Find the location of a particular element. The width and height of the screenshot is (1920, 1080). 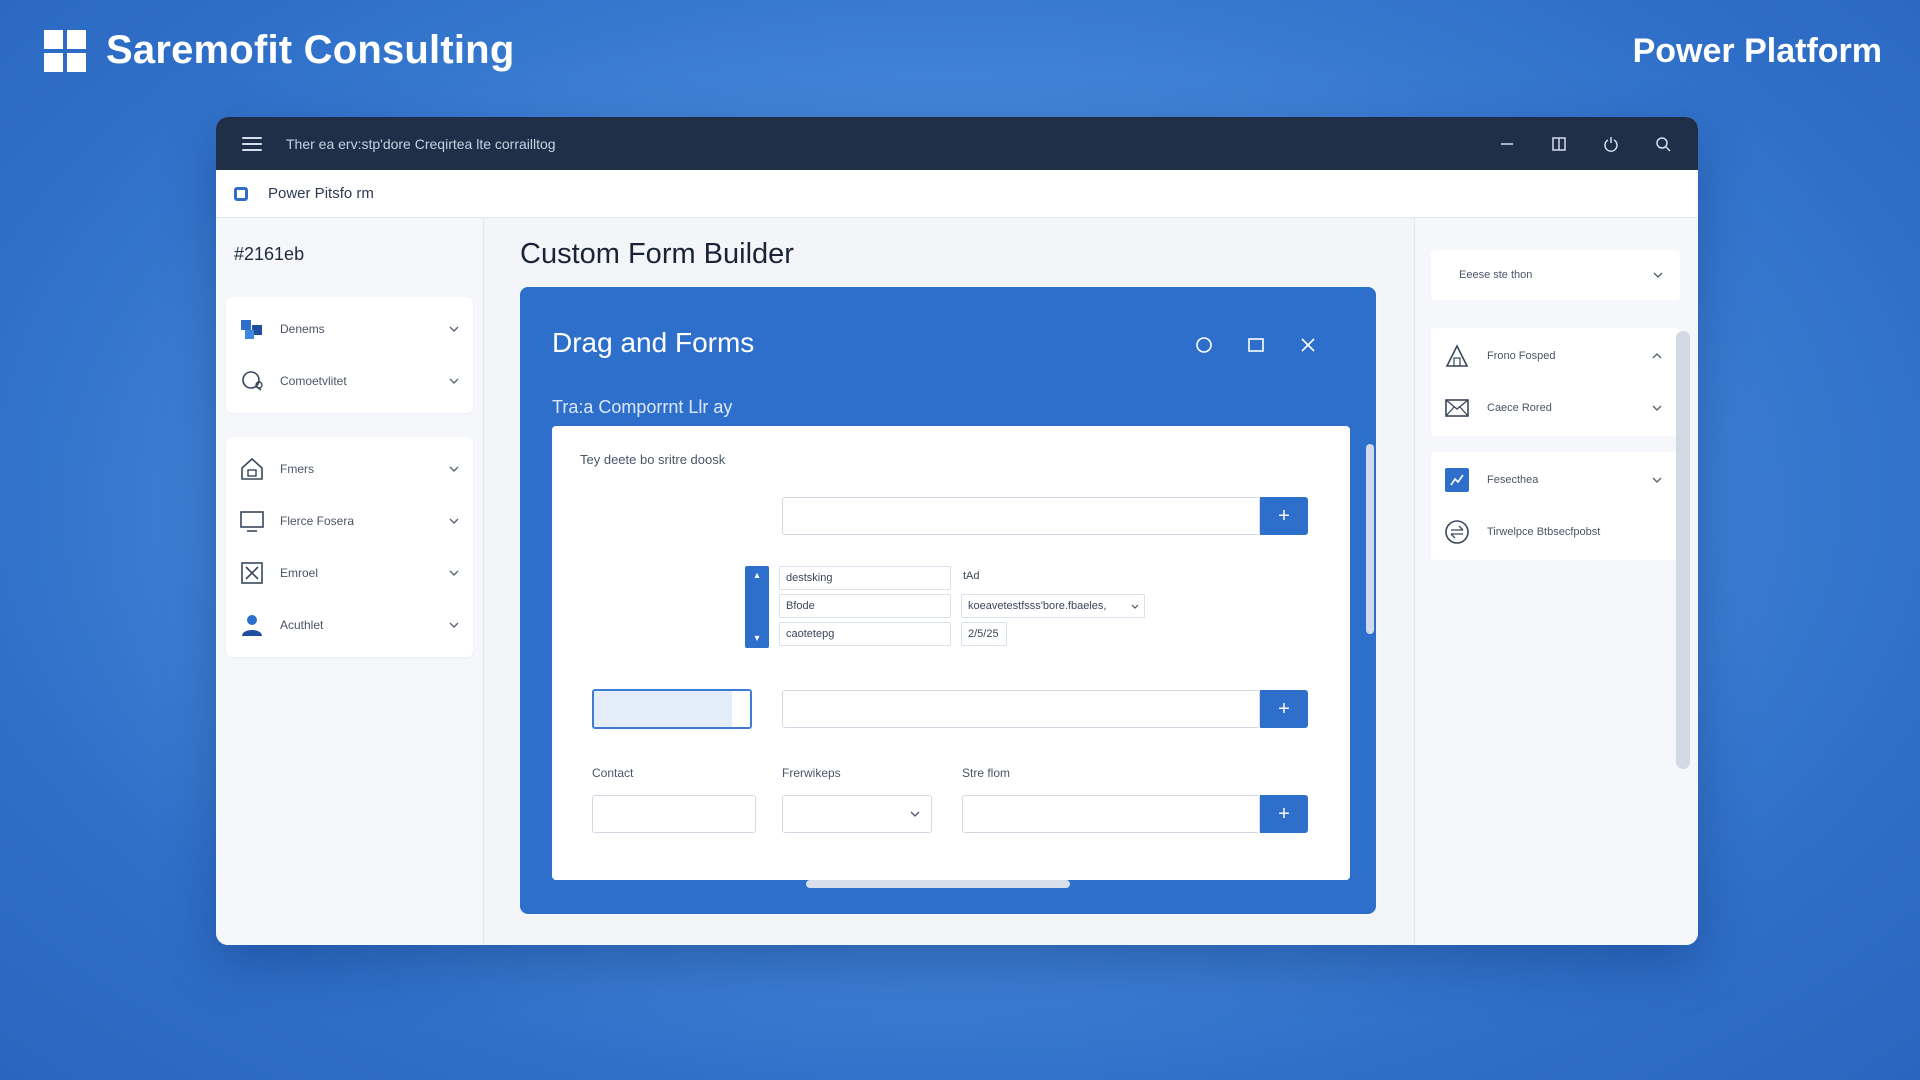

right-panel: Eeese ste thon Frono Fosped Caece Rored is located at coordinates (1556, 581).